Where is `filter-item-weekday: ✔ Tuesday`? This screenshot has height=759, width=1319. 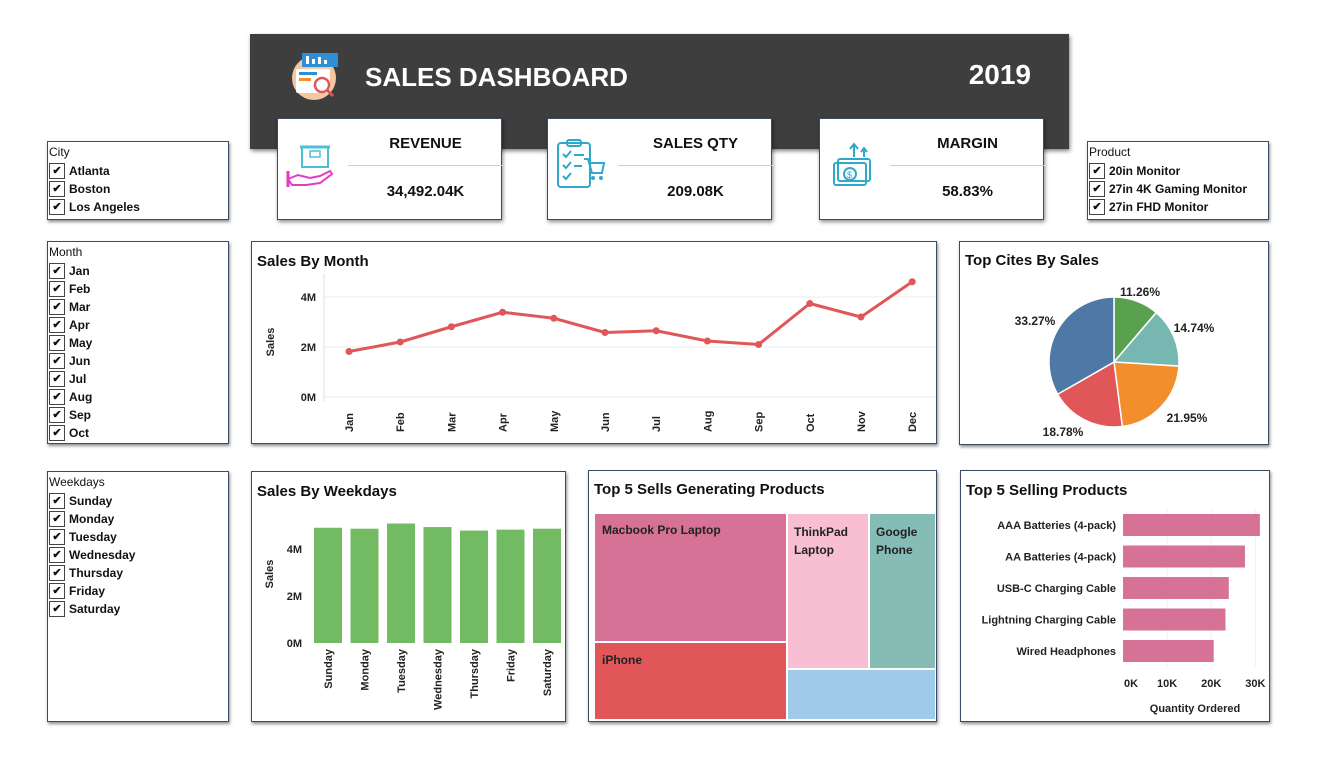
filter-item-weekday: ✔ Tuesday is located at coordinates (83, 537).